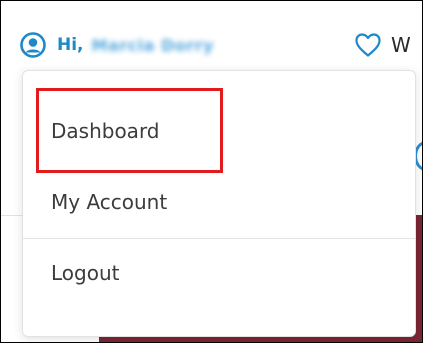 This screenshot has width=423, height=343. I want to click on greeting-label: Hi,, so click(70, 45).